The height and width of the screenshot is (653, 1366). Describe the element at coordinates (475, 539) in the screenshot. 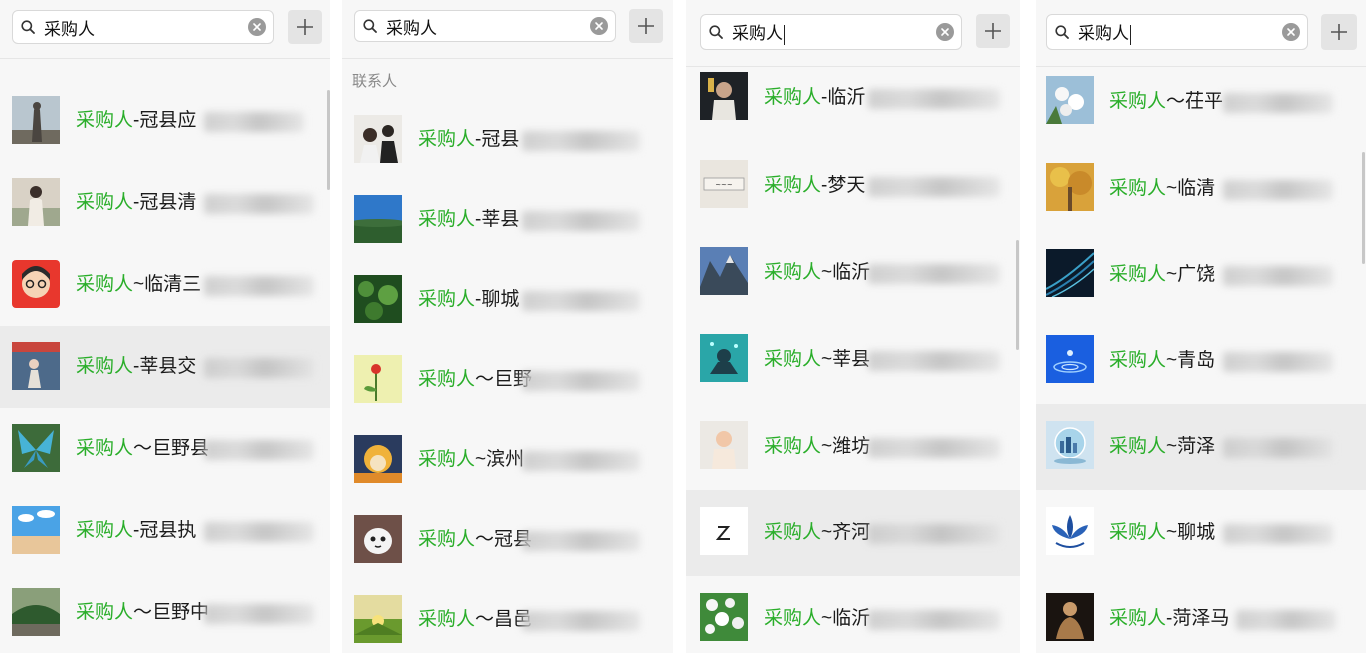

I see `contact-name: 采购人～冠县` at that location.